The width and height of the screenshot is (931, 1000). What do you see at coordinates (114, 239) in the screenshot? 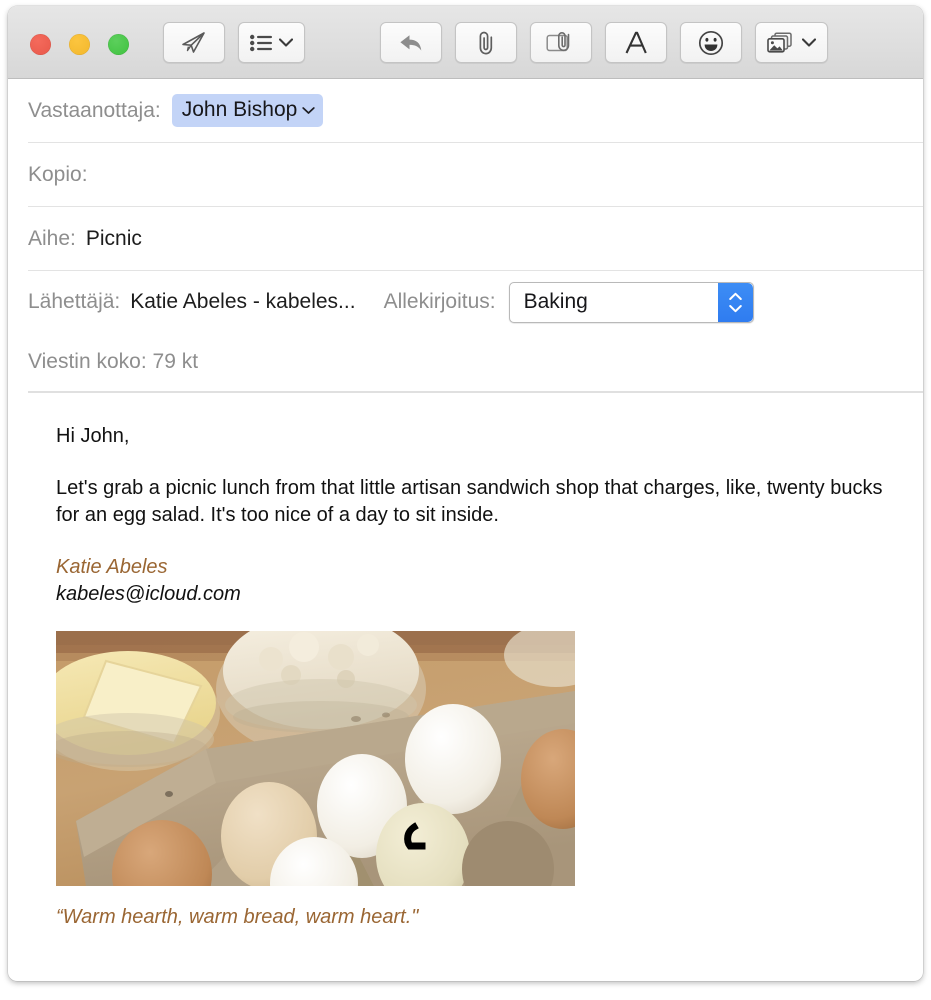
I see `subject-value: Picnic` at bounding box center [114, 239].